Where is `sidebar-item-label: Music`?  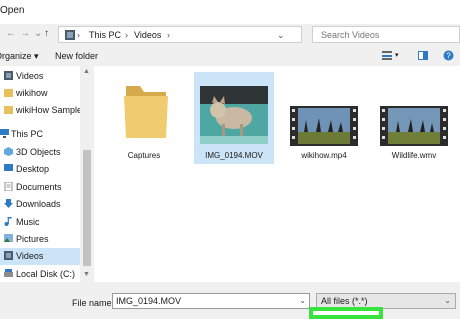 sidebar-item-label: Music is located at coordinates (28, 222).